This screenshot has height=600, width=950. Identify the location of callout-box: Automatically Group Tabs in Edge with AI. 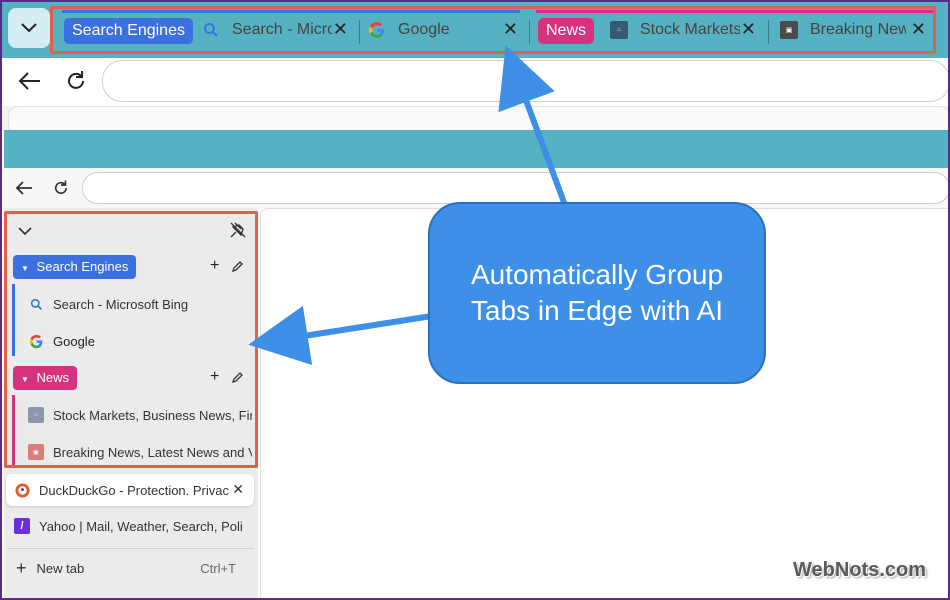
(597, 293).